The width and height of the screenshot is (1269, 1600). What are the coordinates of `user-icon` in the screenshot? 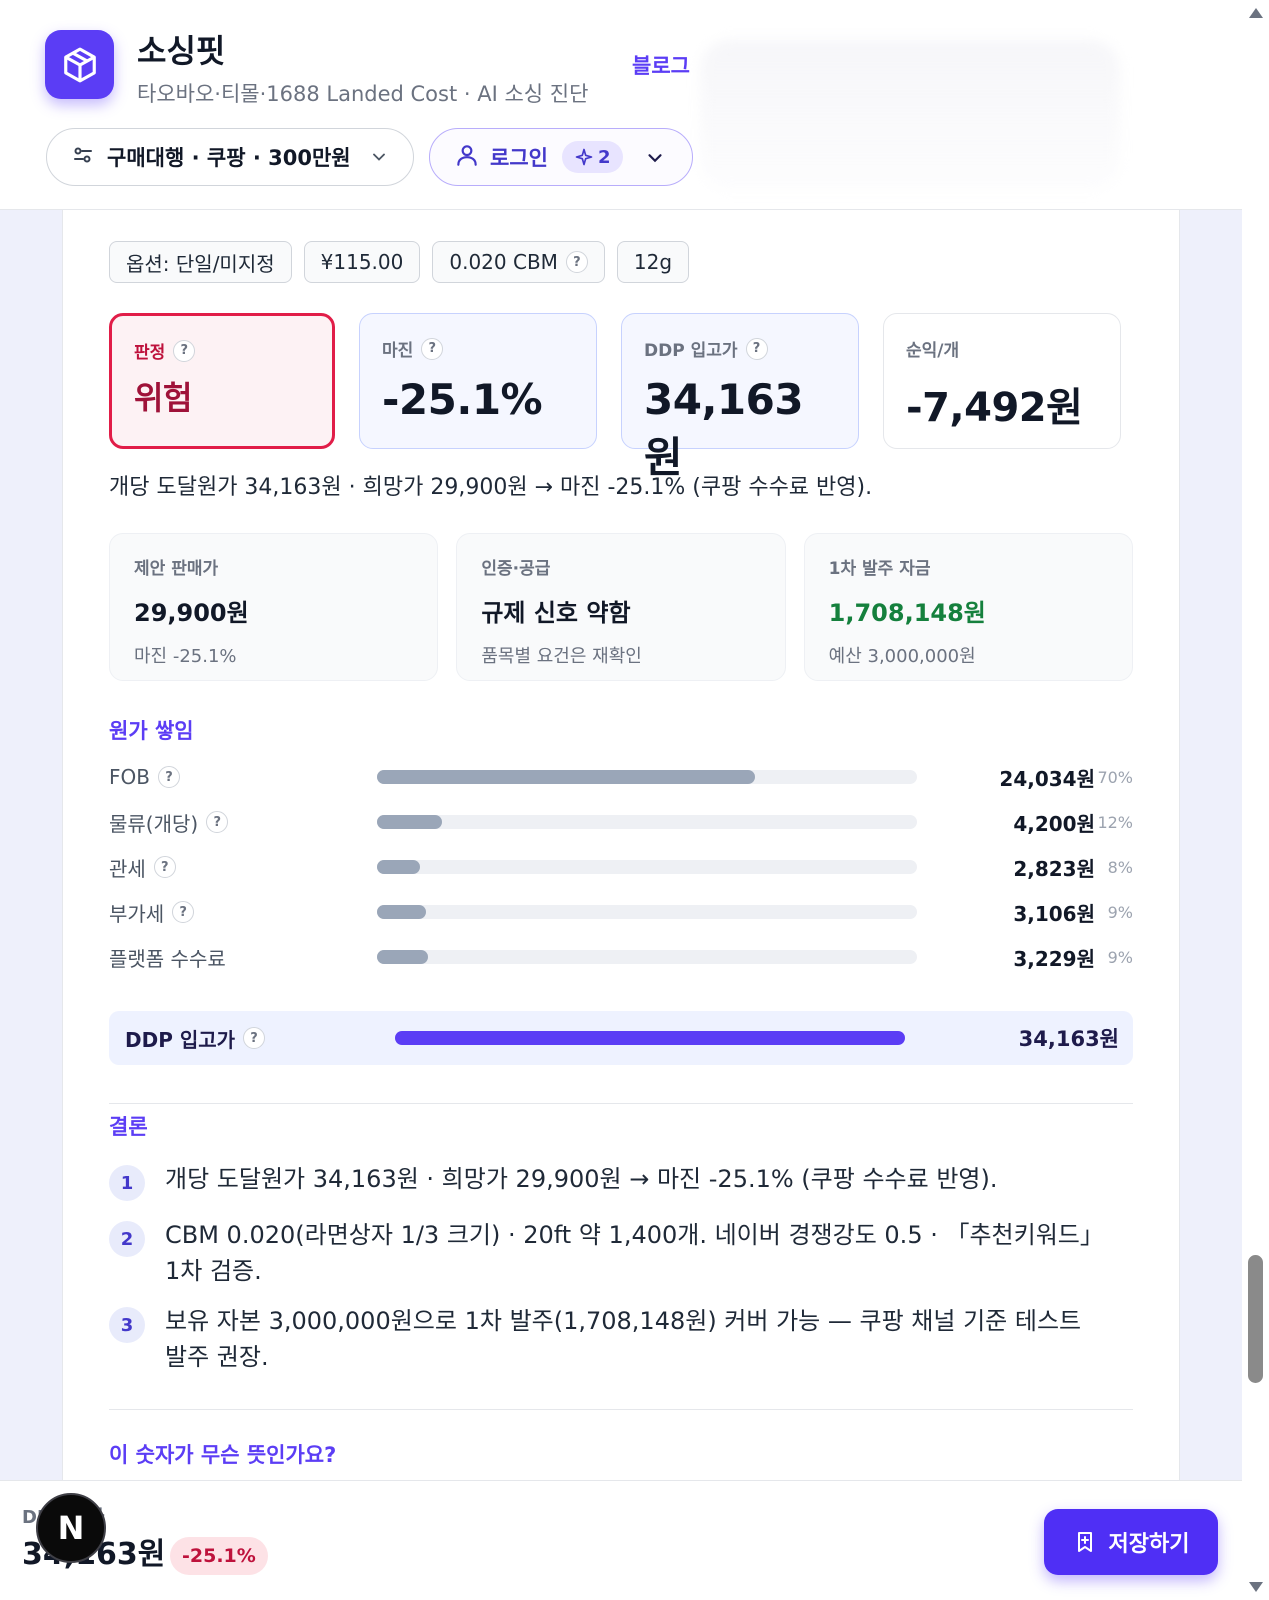 It's located at (467, 157).